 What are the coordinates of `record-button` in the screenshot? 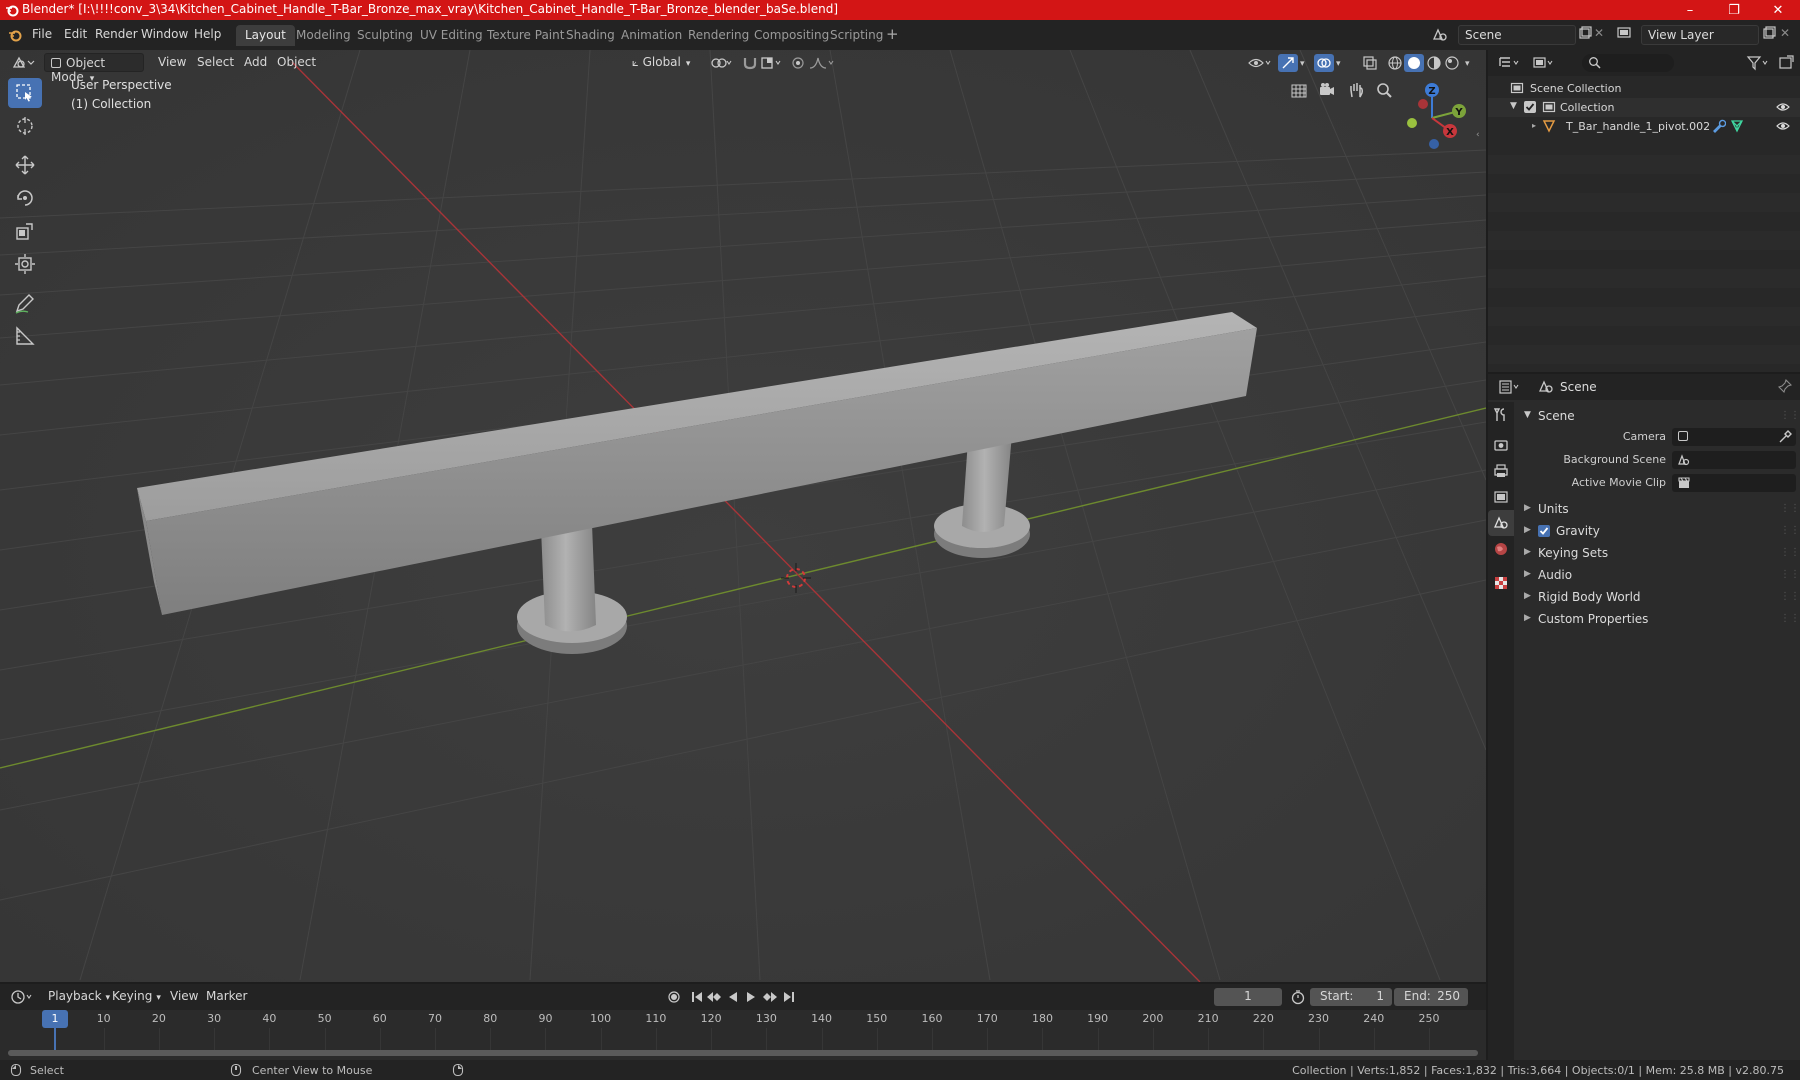 It's located at (674, 997).